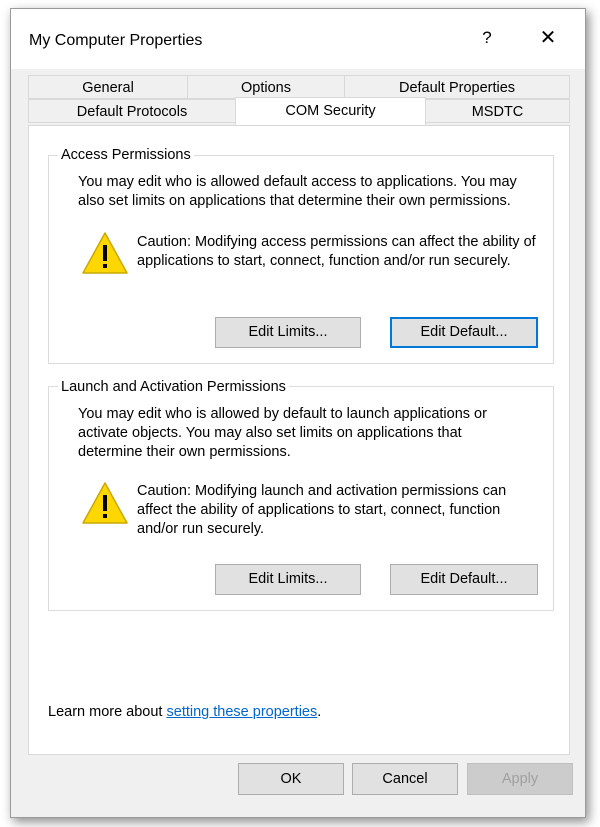  What do you see at coordinates (457, 87) in the screenshot?
I see `tab-default-properties: Default Properties` at bounding box center [457, 87].